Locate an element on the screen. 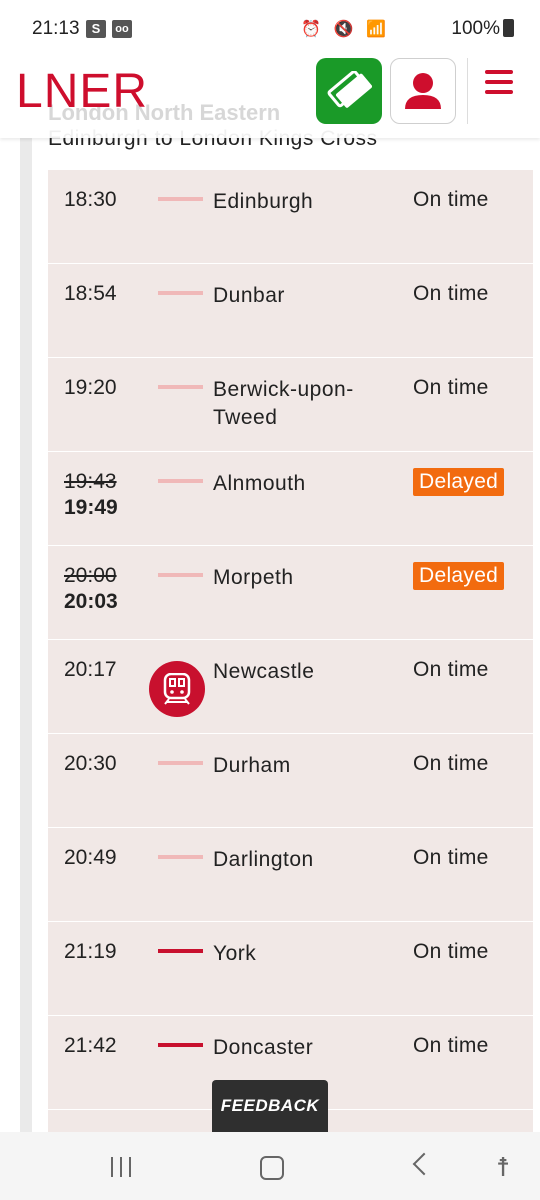 The width and height of the screenshot is (540, 1200). stop-time: 21:42 is located at coordinates (90, 1045).